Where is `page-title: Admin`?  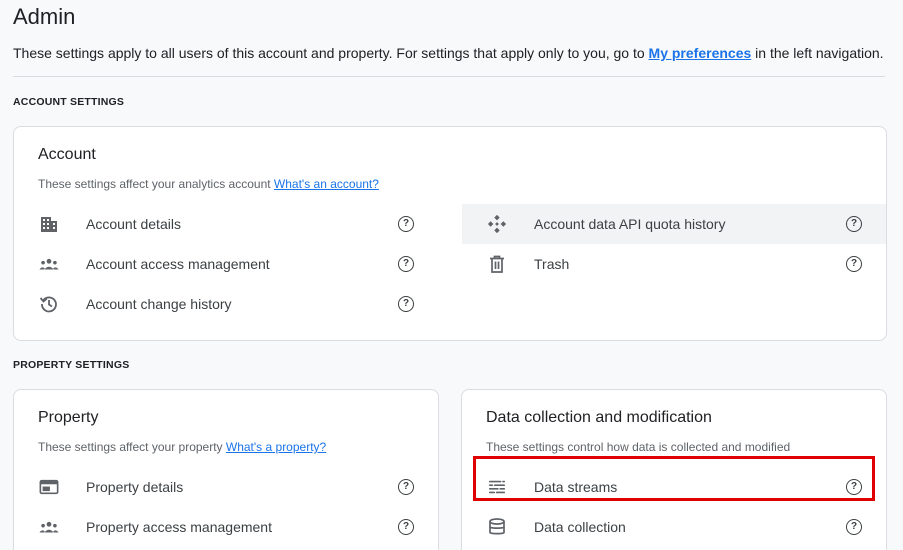 page-title: Admin is located at coordinates (44, 16).